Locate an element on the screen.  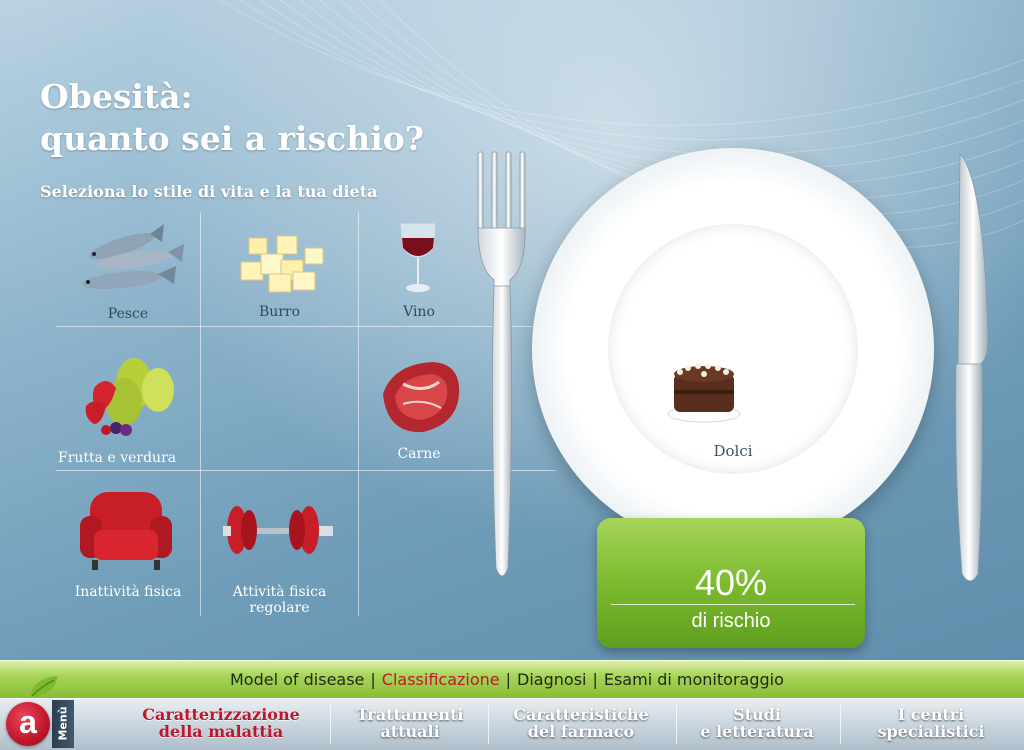
food-item-attivita-fisica: Attività fisica regolare is located at coordinates (279, 546).